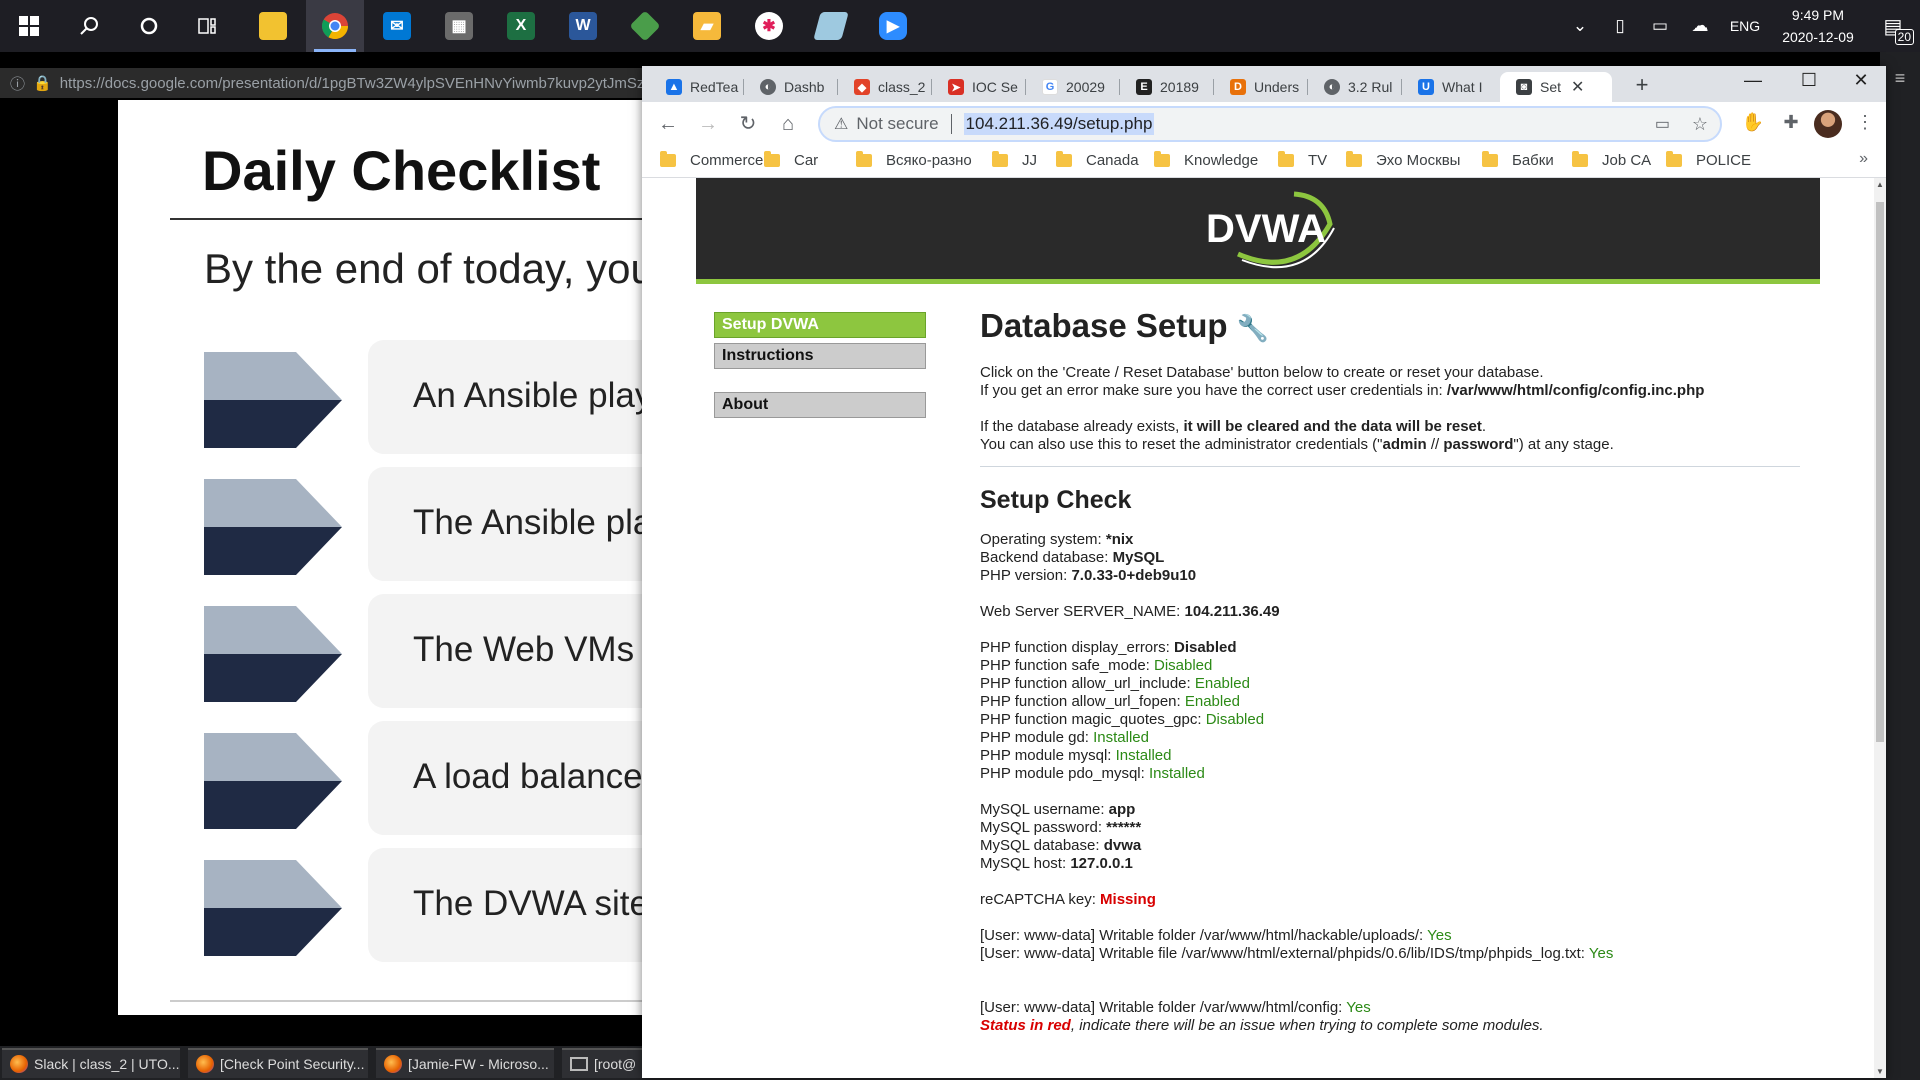  What do you see at coordinates (1753, 80) in the screenshot?
I see `minimize-icon: —` at bounding box center [1753, 80].